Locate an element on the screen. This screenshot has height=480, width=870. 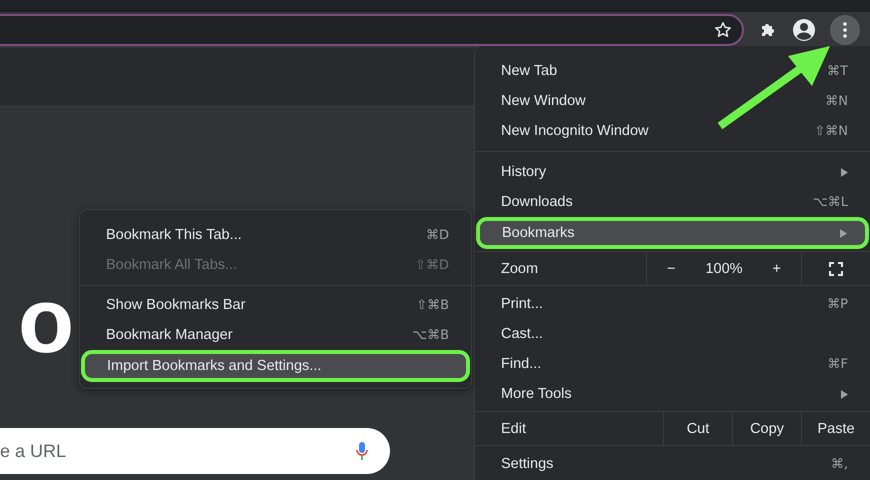
zoom-out-button: − is located at coordinates (671, 268).